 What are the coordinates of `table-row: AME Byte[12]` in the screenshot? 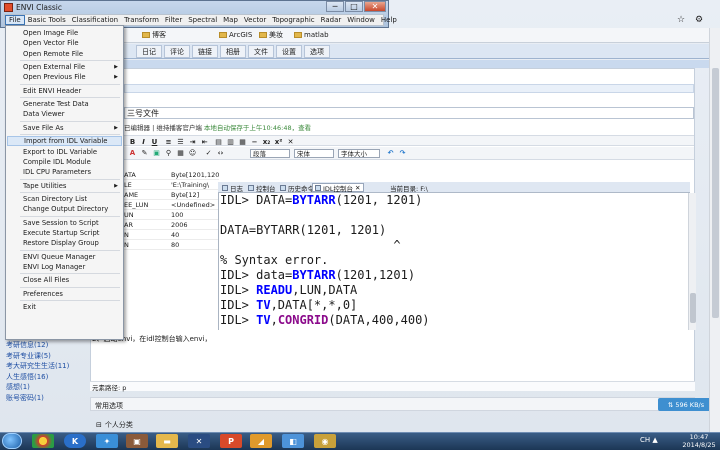 It's located at (171, 195).